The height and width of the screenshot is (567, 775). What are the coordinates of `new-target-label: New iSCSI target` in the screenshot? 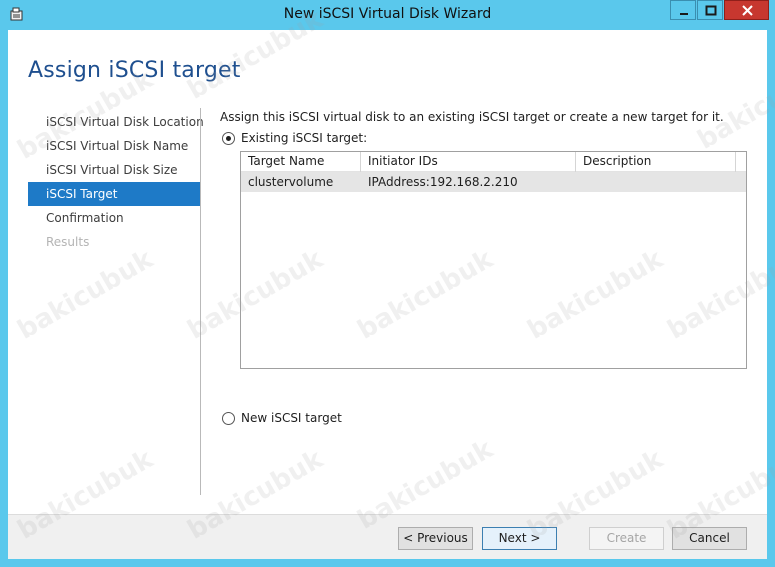 It's located at (291, 418).